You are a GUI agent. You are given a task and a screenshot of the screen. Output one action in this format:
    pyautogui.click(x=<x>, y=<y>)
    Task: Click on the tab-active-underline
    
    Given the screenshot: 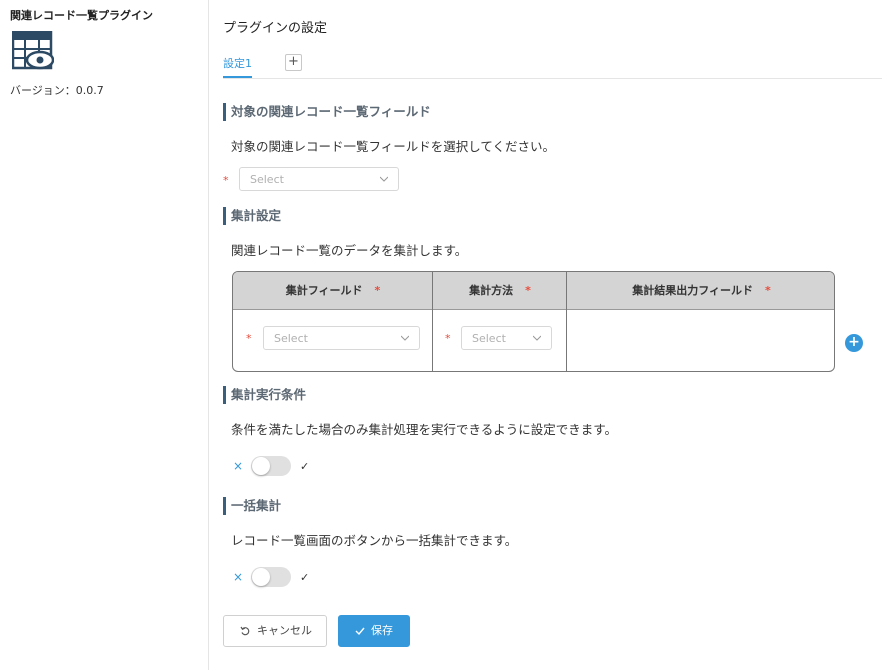 What is the action you would take?
    pyautogui.click(x=237, y=77)
    